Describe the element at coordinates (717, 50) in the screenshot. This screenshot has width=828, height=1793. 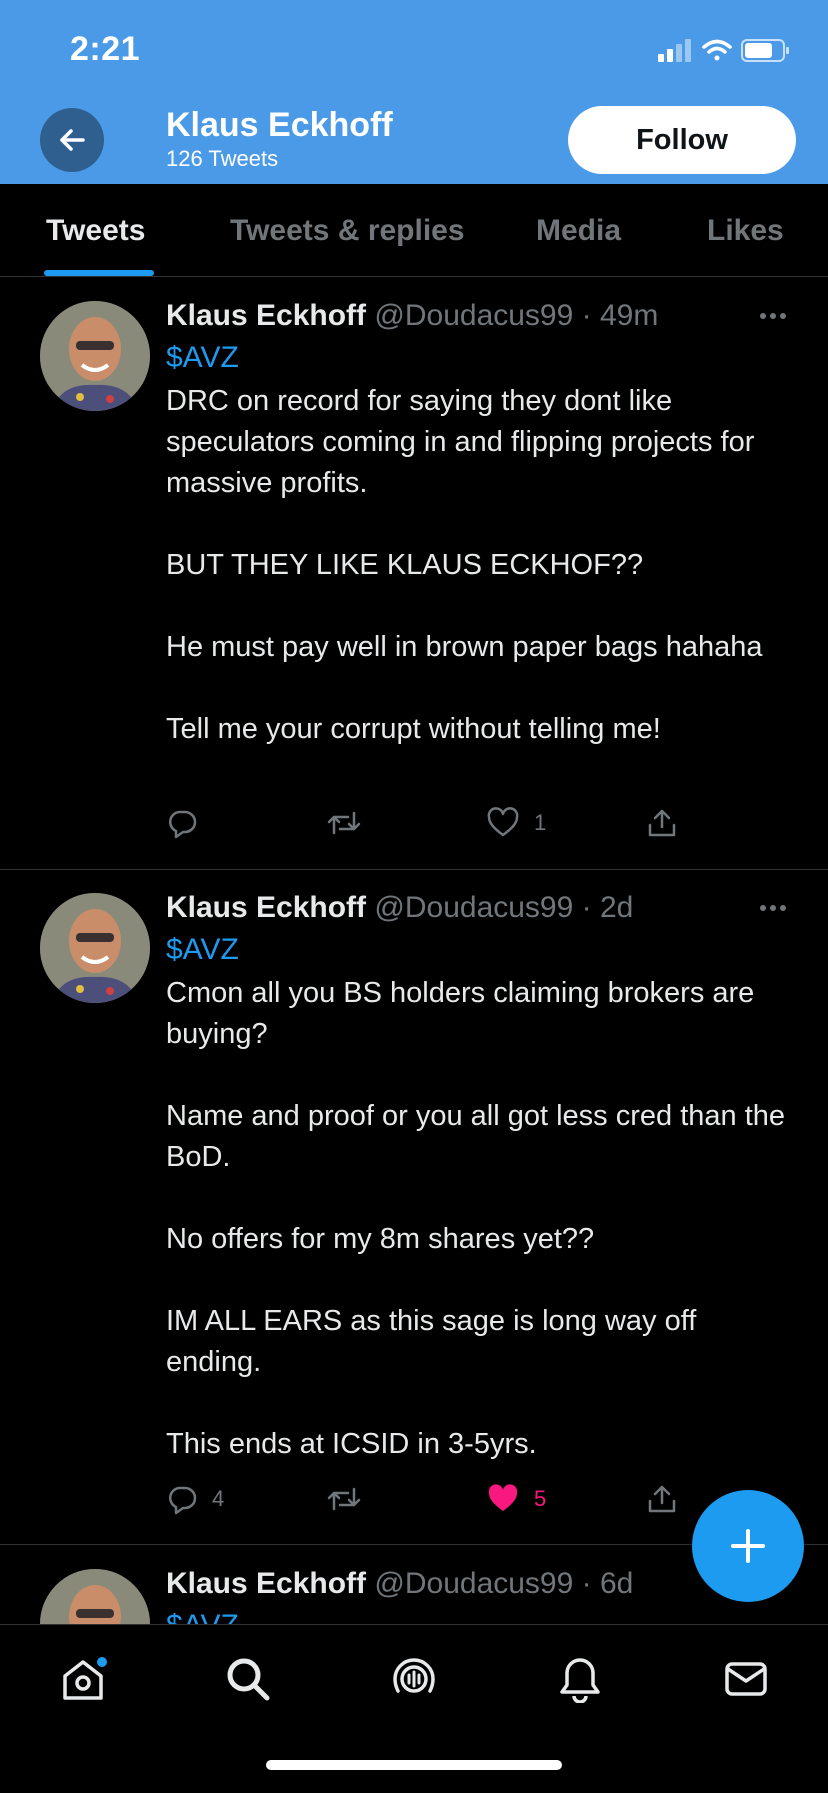
I see `wifi-icon` at that location.